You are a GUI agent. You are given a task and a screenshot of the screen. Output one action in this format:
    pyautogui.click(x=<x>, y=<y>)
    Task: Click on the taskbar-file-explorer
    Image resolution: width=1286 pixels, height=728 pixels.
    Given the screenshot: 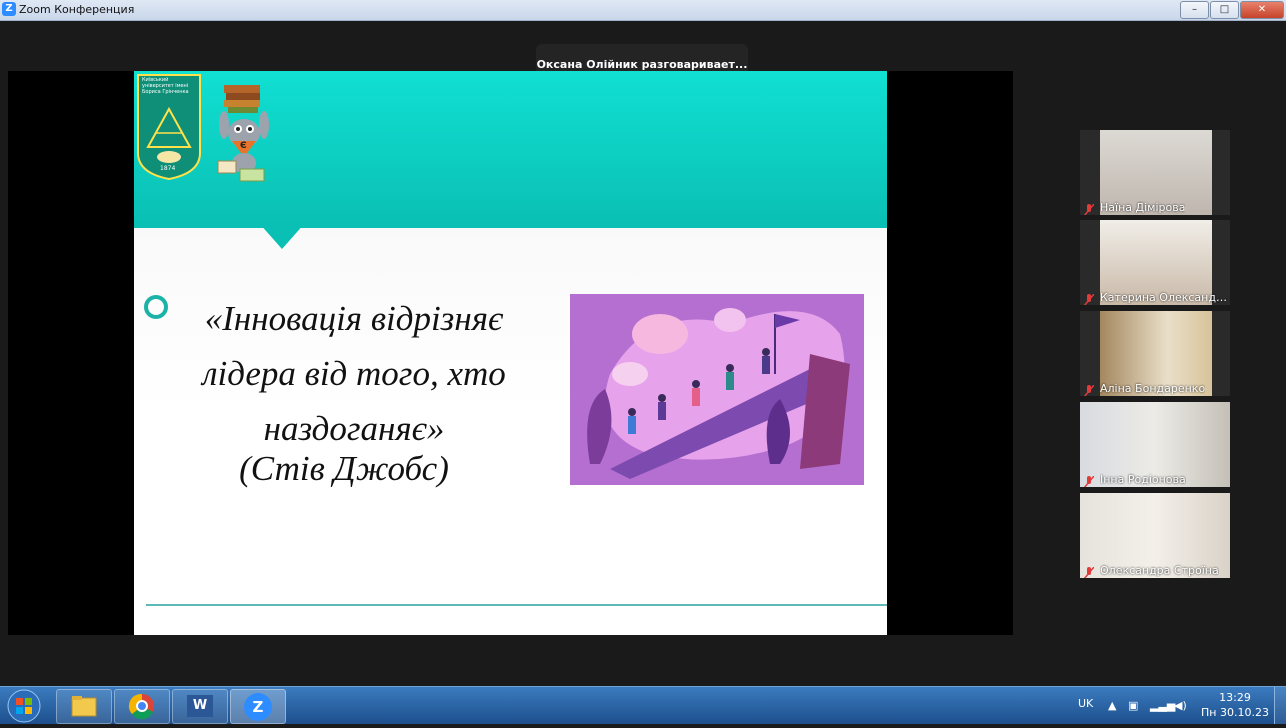 What is the action you would take?
    pyautogui.click(x=84, y=706)
    